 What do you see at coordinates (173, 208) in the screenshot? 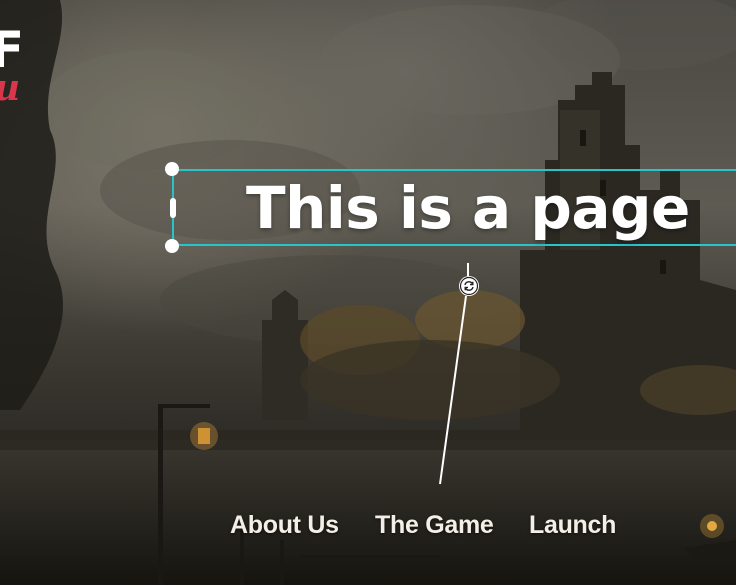
I see `resize-handle-middle-left` at bounding box center [173, 208].